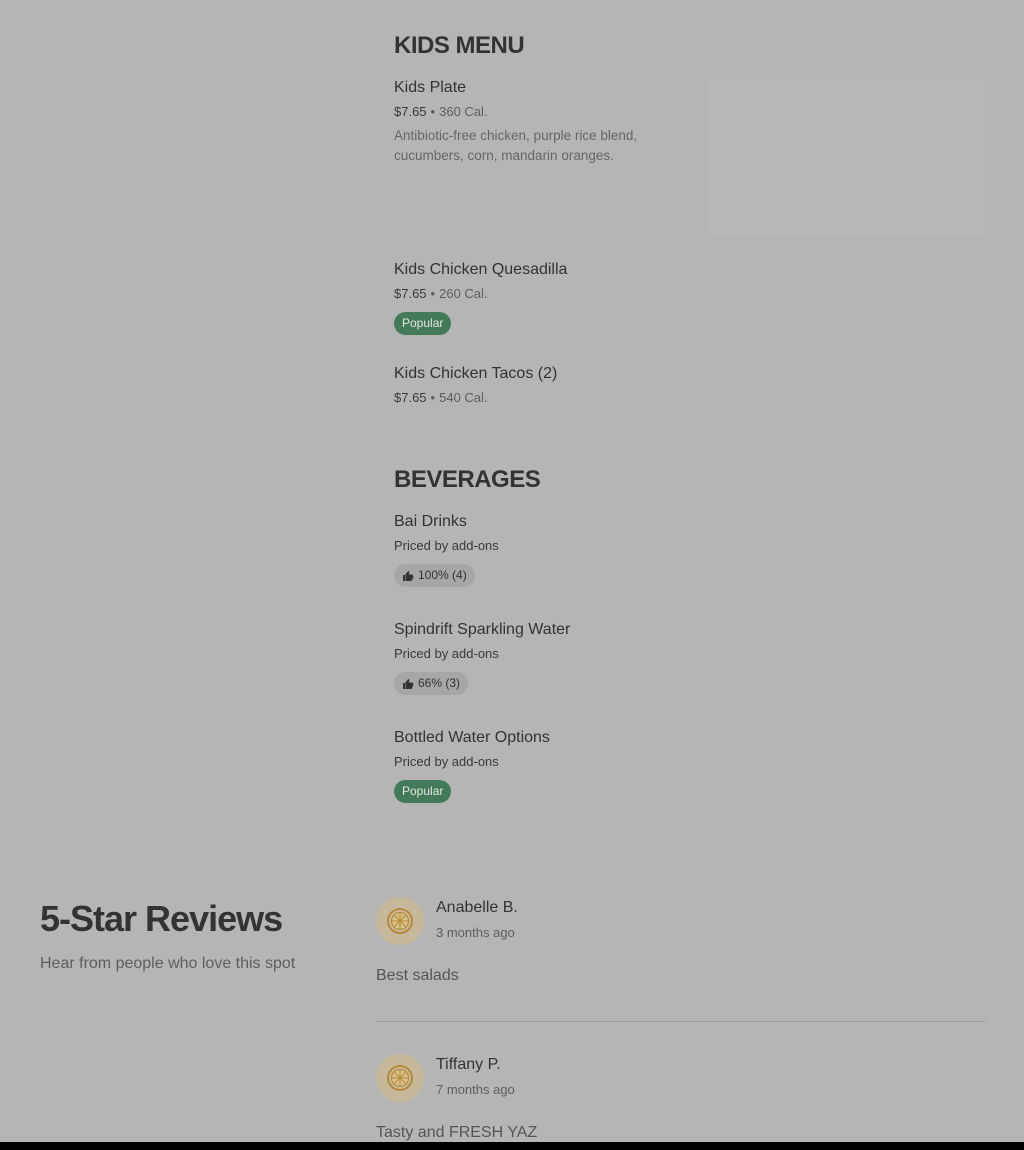 The width and height of the screenshot is (1024, 1150). What do you see at coordinates (468, 1064) in the screenshot?
I see `reviewer-name: Tiffany P.` at bounding box center [468, 1064].